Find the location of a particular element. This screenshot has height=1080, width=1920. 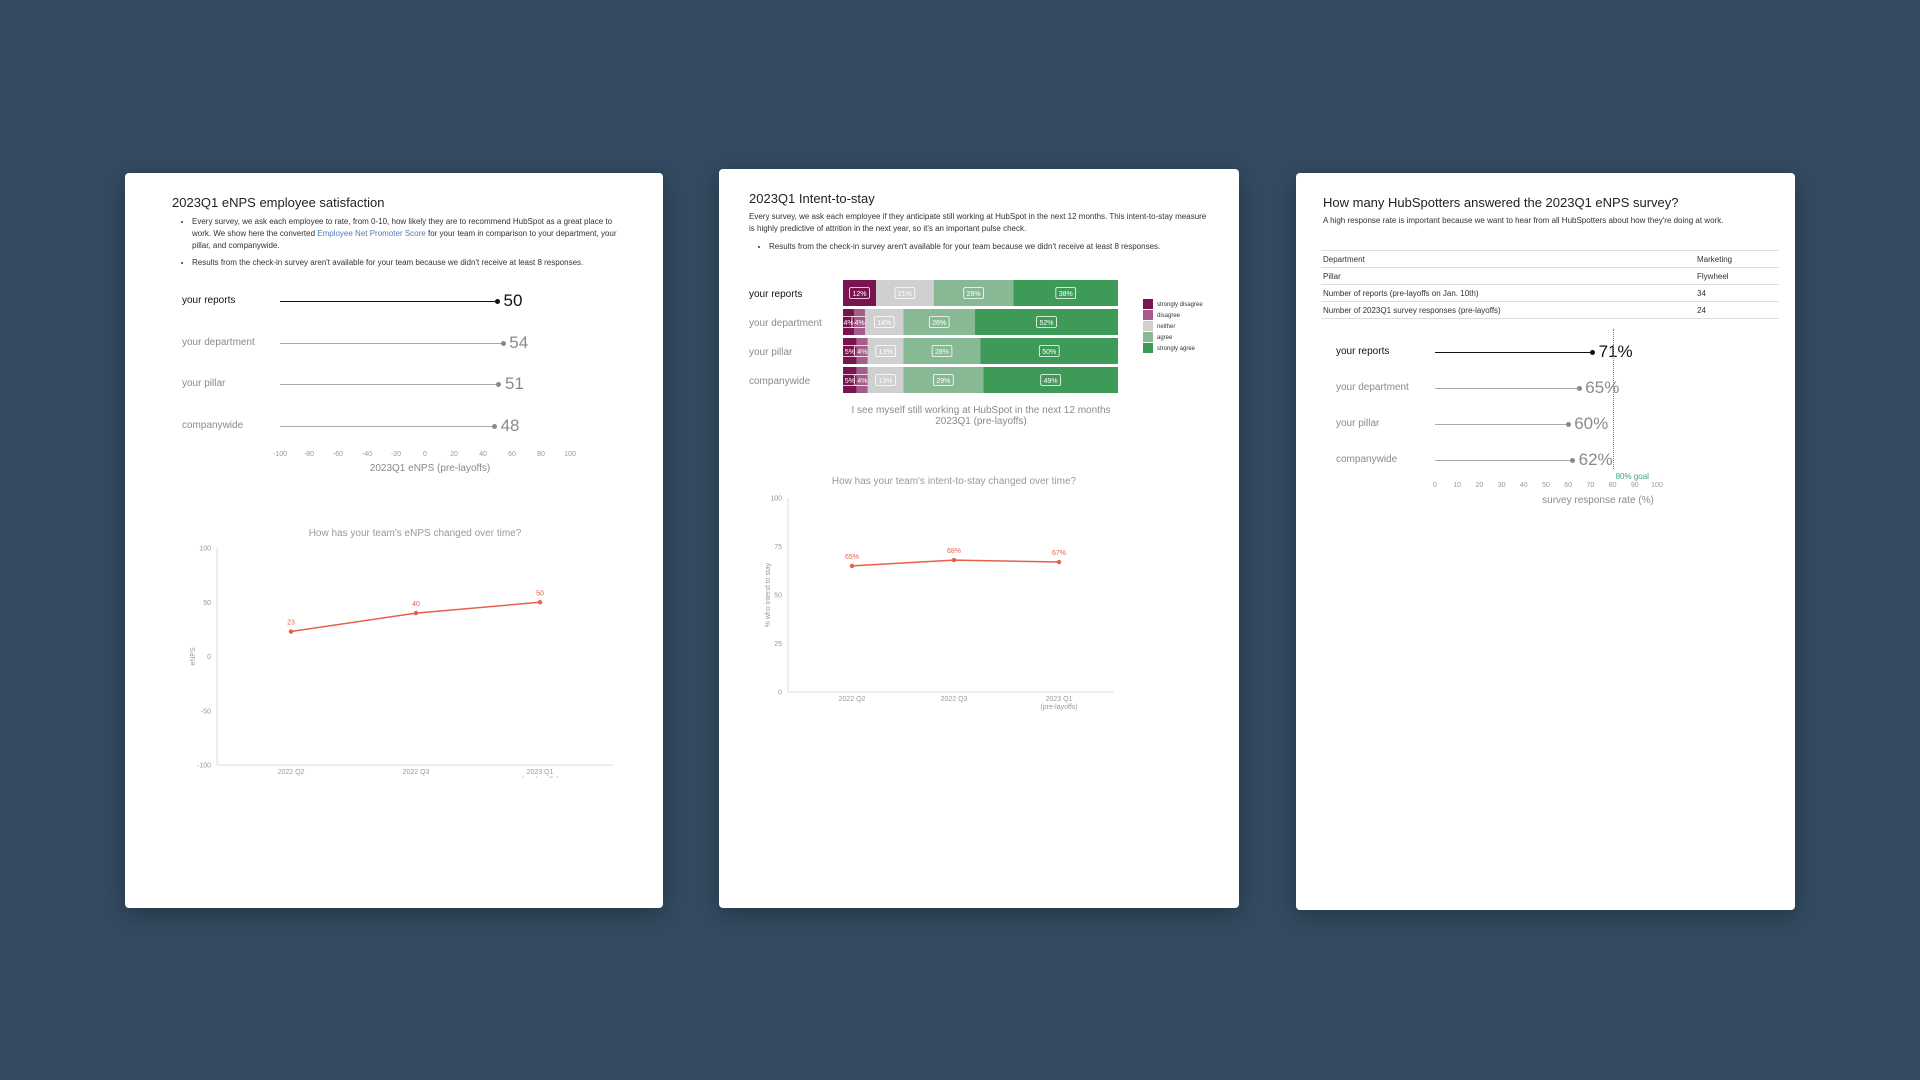

data-label: 28% is located at coordinates (942, 352).